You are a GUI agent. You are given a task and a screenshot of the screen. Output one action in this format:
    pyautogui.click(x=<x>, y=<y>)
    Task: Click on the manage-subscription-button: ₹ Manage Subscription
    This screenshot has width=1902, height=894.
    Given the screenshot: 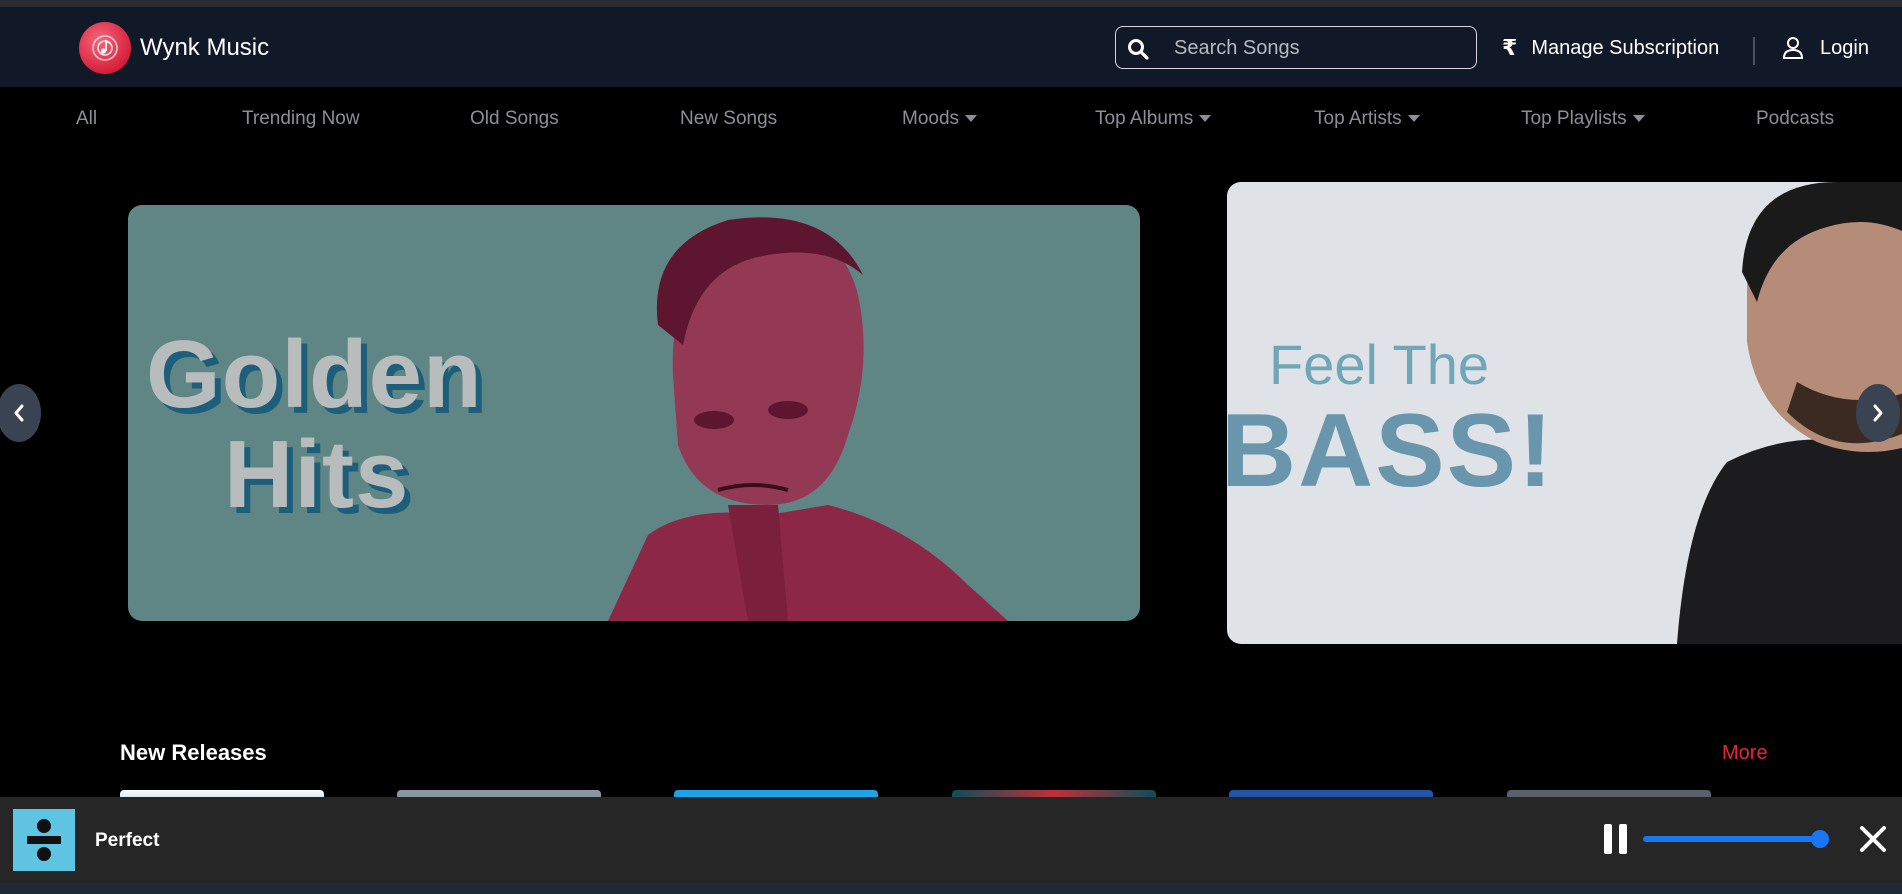 What is the action you would take?
    pyautogui.click(x=1610, y=48)
    